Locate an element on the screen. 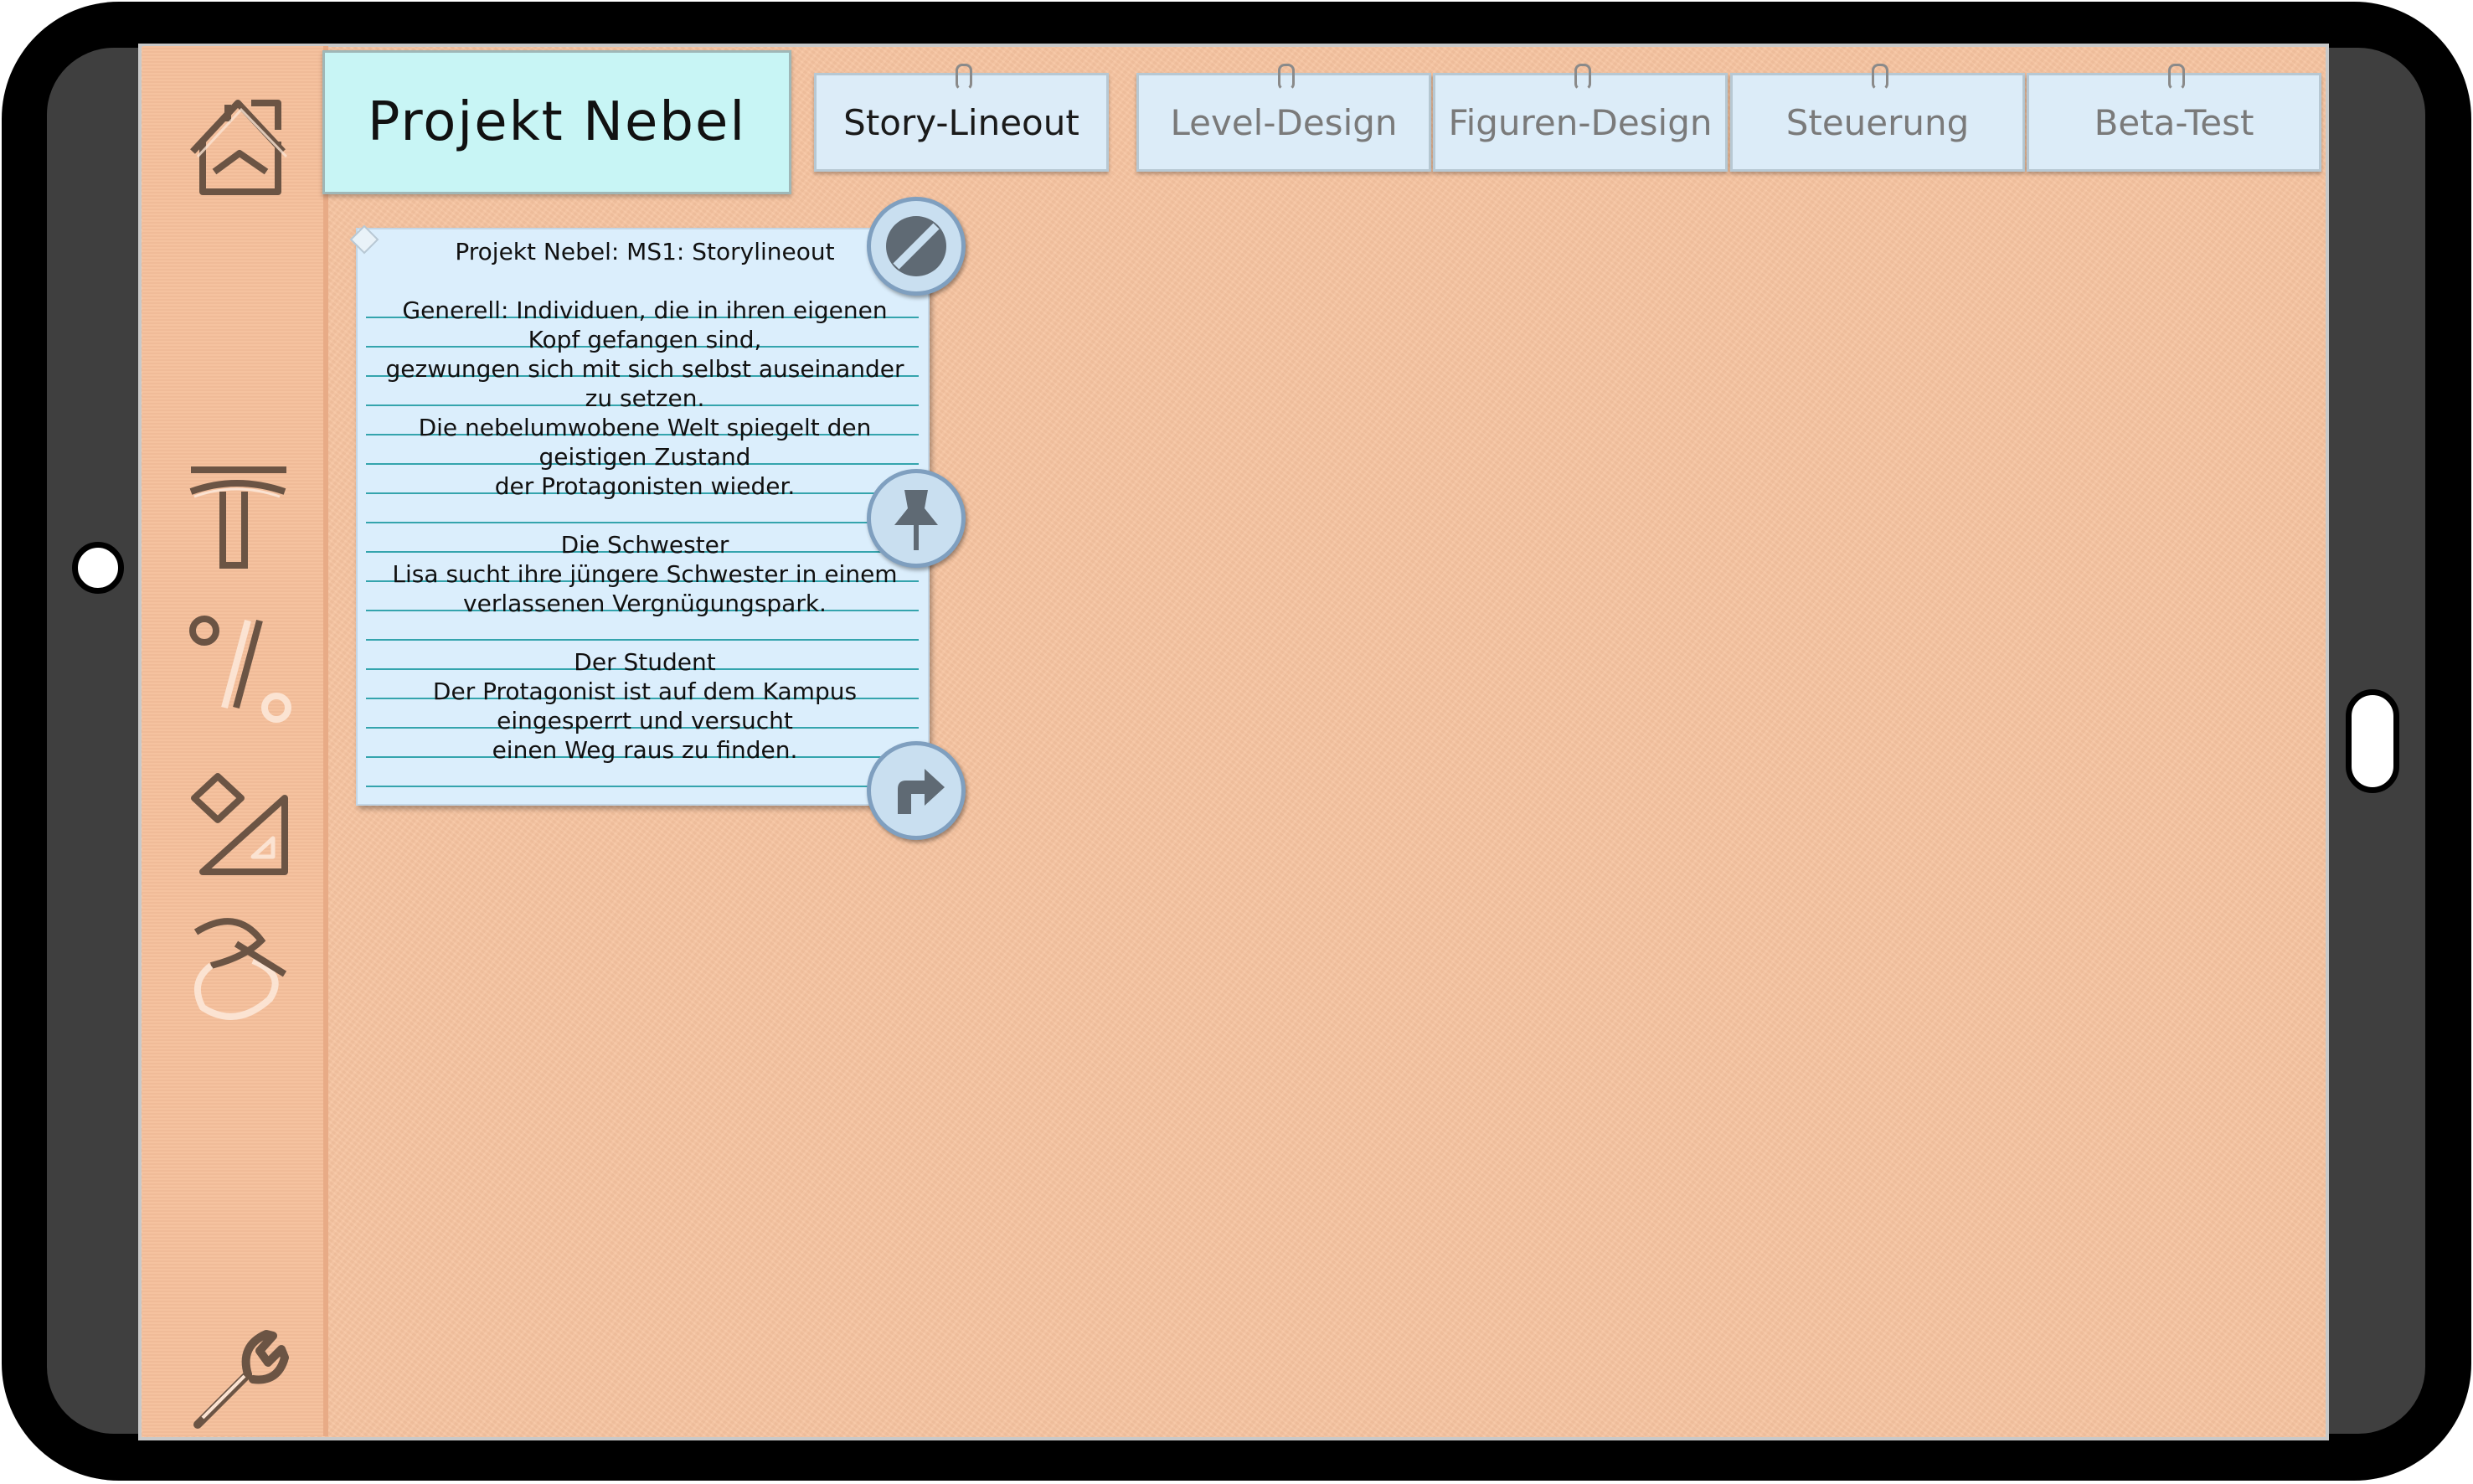  camera-icon is located at coordinates (98, 568).